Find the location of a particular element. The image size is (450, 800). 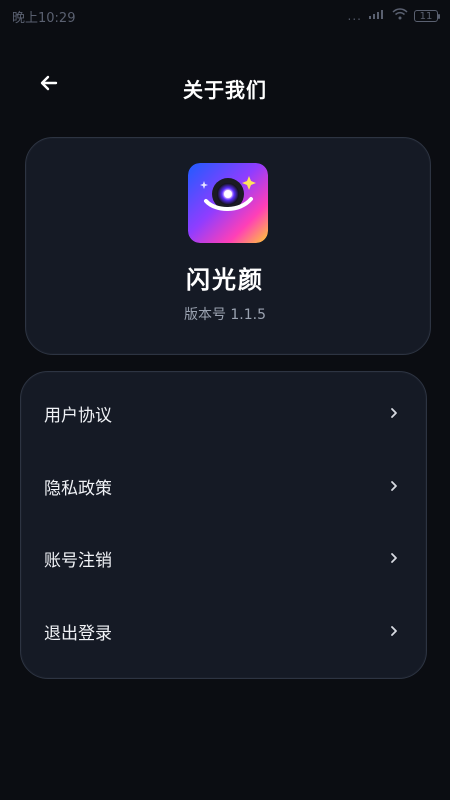

app-version: 版本号 1.1.5 is located at coordinates (225, 315).